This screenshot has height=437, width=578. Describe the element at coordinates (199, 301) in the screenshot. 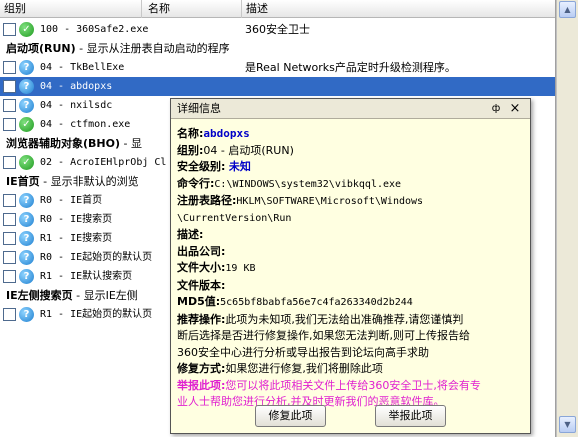

I see `md5-label: MD5值:` at that location.